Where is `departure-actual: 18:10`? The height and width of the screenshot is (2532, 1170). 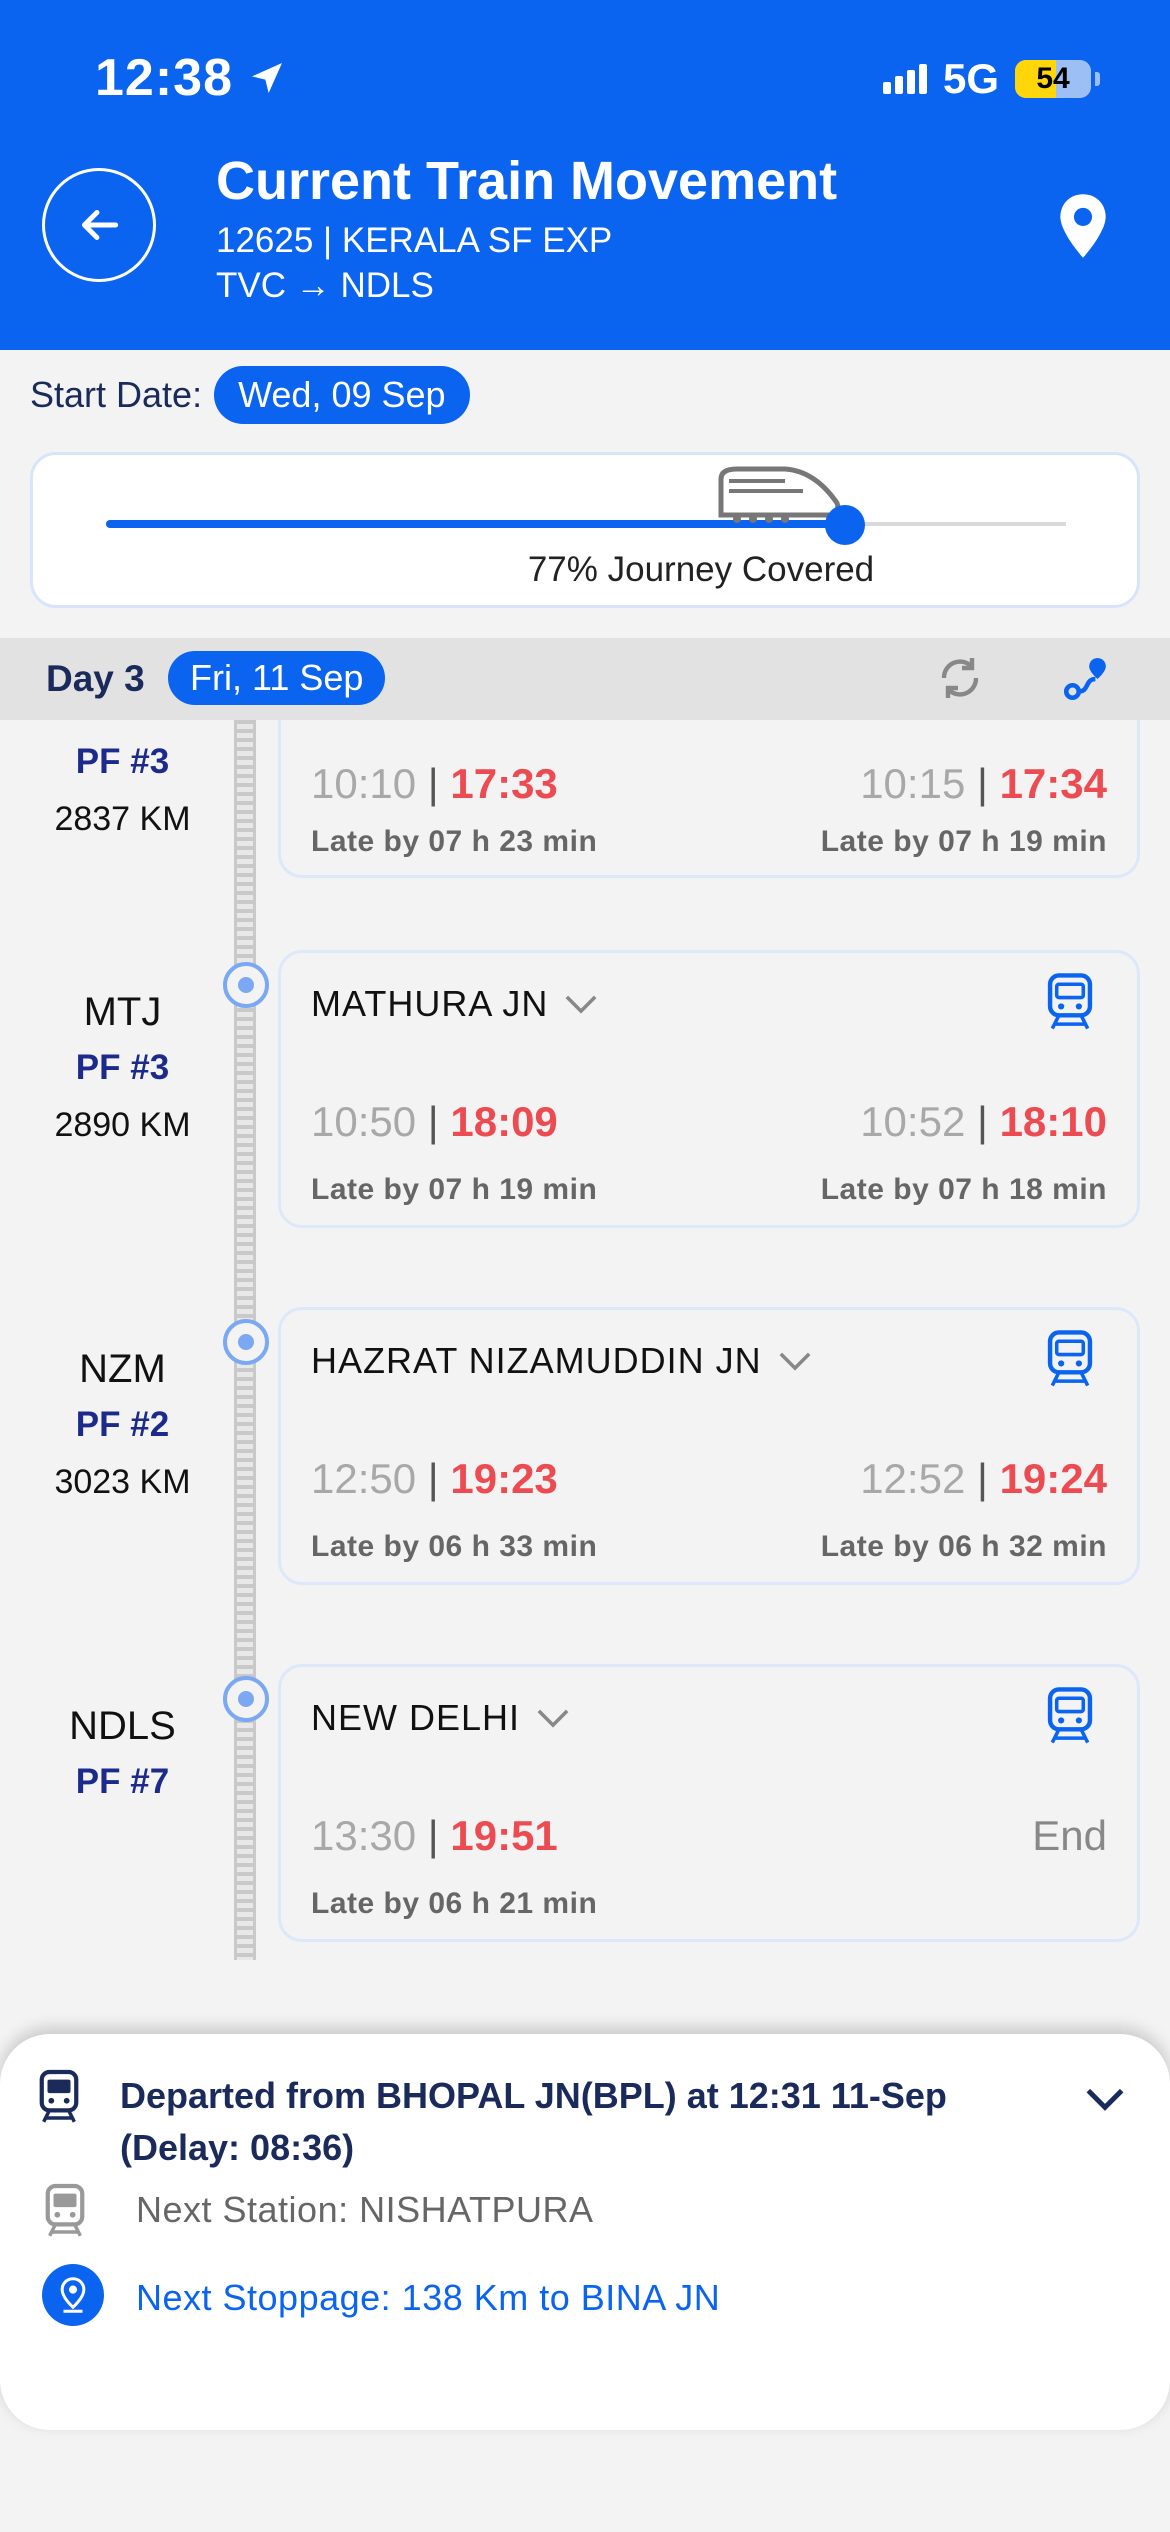
departure-actual: 18:10 is located at coordinates (1053, 1121).